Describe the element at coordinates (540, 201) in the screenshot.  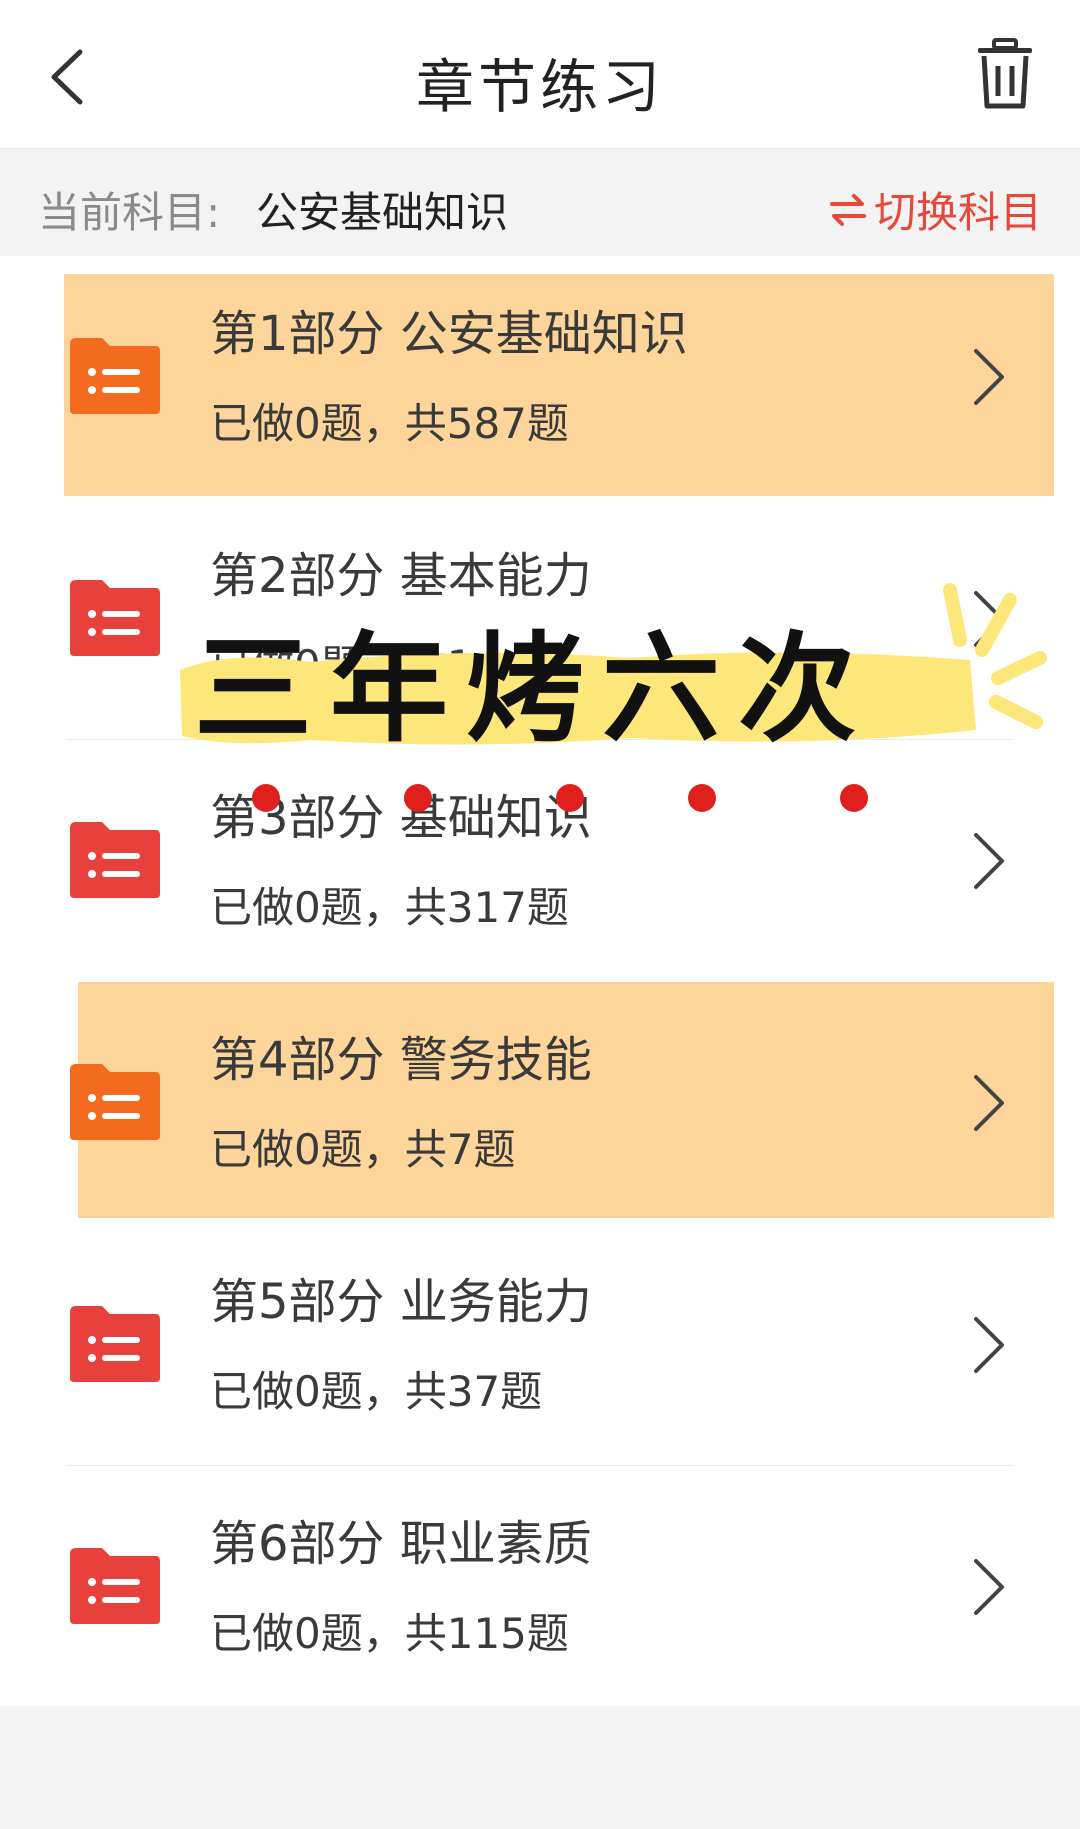
I see `subject-bar: 当前科目: 公安基础知识 切换科目` at that location.